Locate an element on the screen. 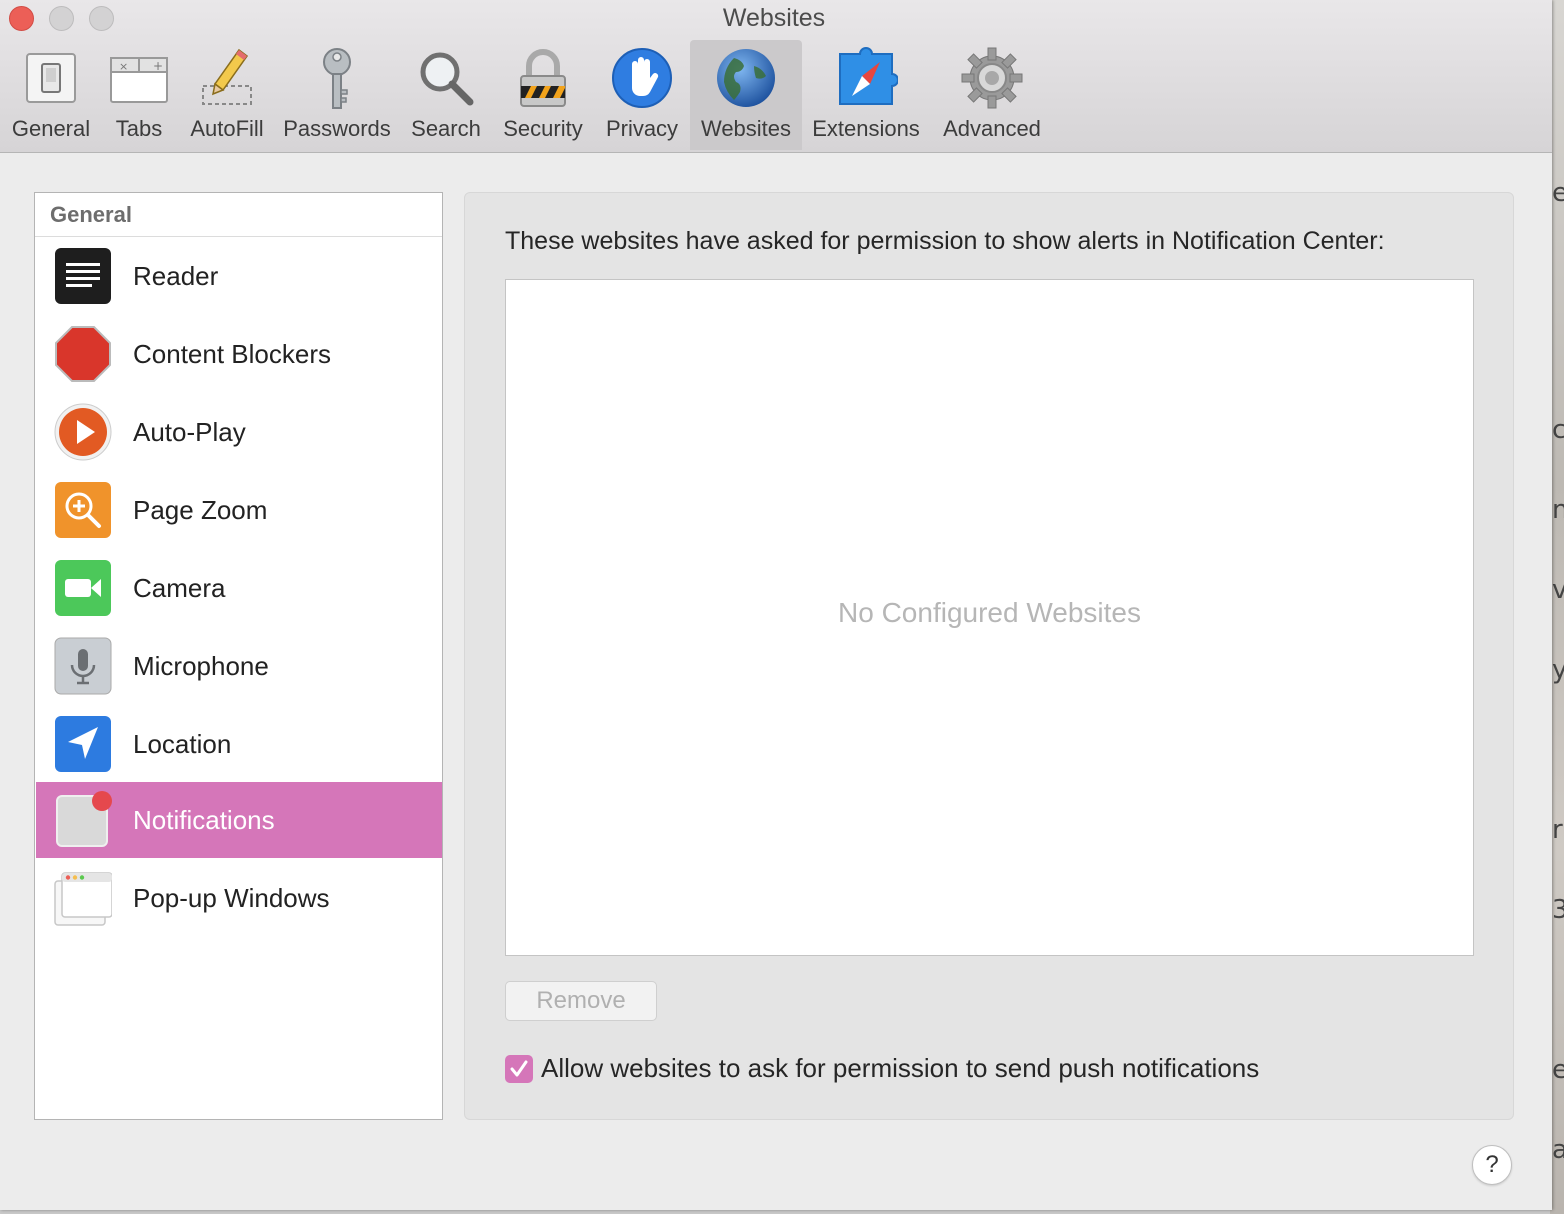 The width and height of the screenshot is (1564, 1214). hand-icon is located at coordinates (642, 78).